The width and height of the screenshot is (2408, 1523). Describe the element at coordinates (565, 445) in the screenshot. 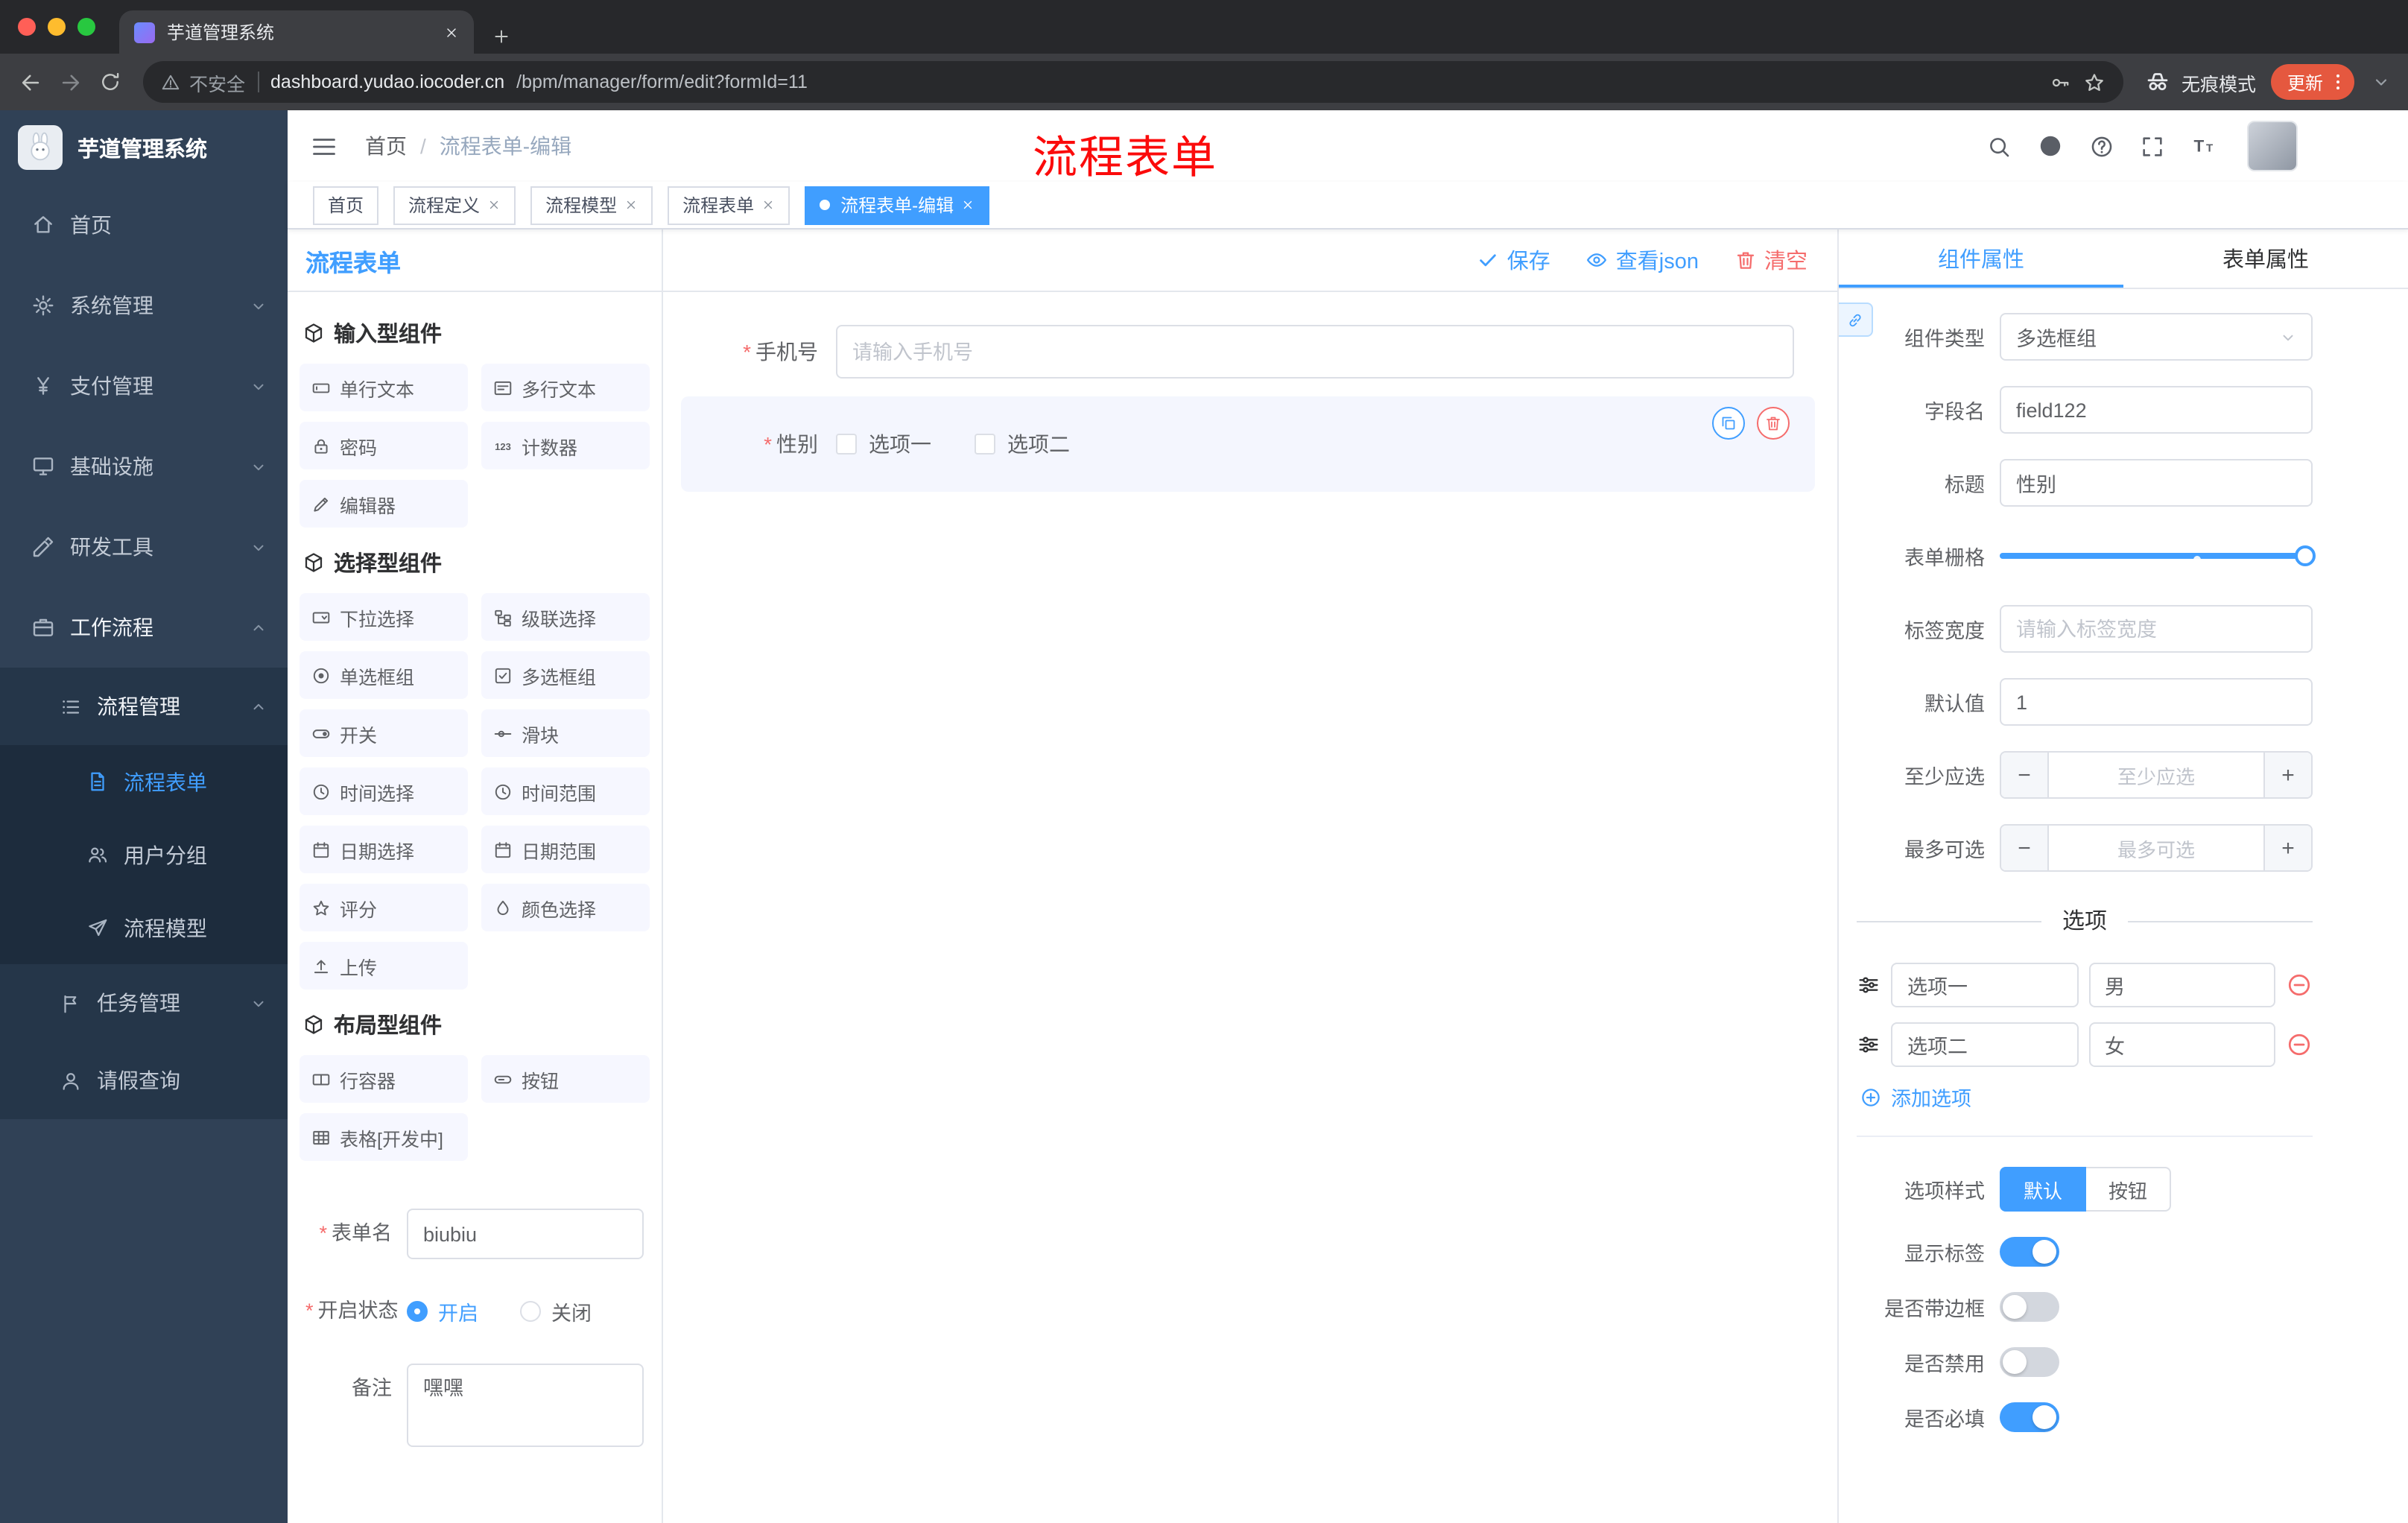

I see `component-counter: 计数器` at that location.